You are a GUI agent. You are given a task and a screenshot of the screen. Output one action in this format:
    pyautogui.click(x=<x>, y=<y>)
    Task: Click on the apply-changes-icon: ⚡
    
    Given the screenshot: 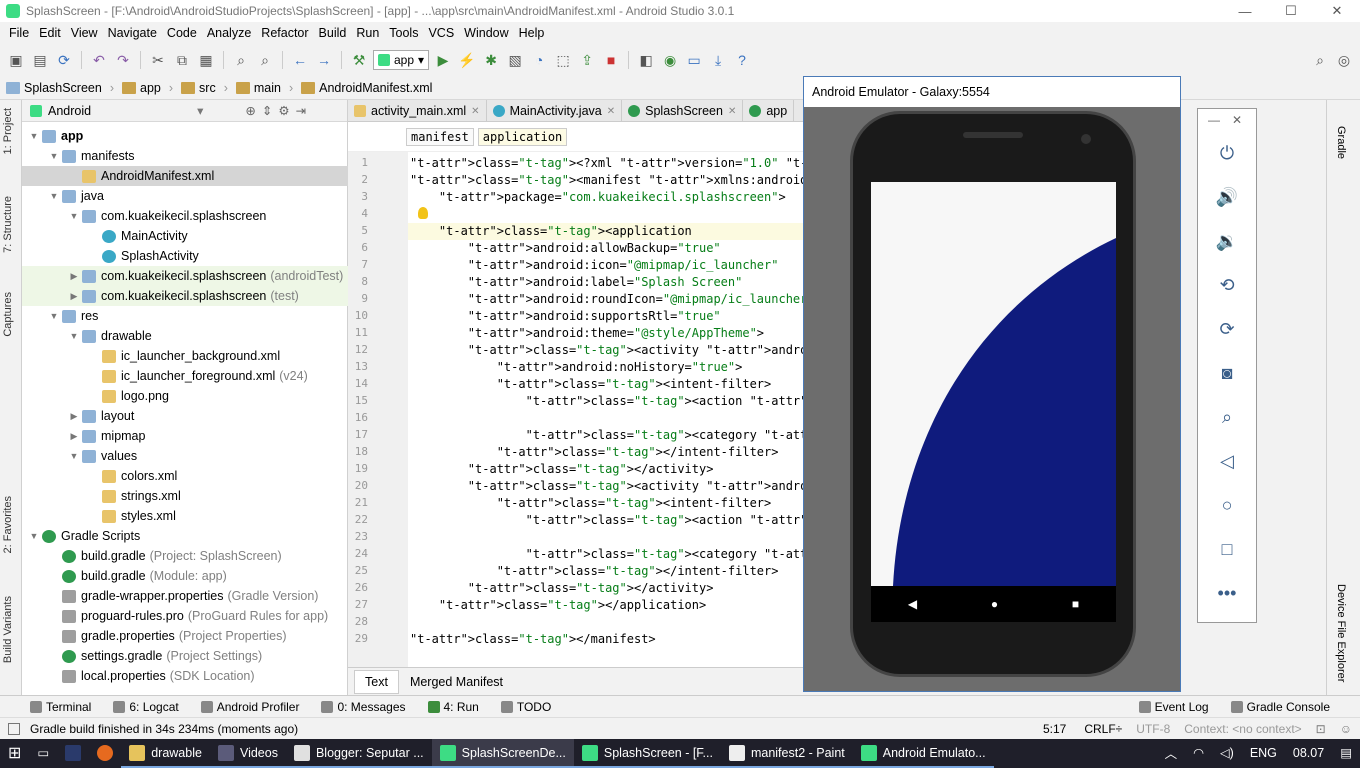 What is the action you would take?
    pyautogui.click(x=467, y=60)
    